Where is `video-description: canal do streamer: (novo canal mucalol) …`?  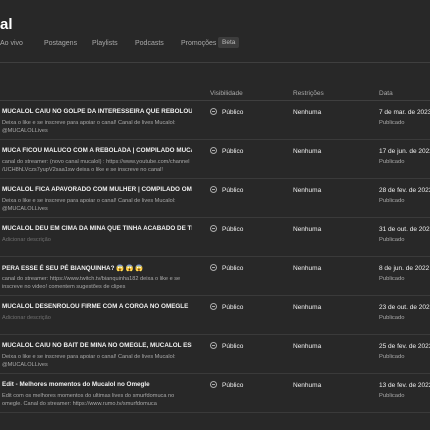 video-description: canal do streamer: (novo canal mucalol) … is located at coordinates (96, 166).